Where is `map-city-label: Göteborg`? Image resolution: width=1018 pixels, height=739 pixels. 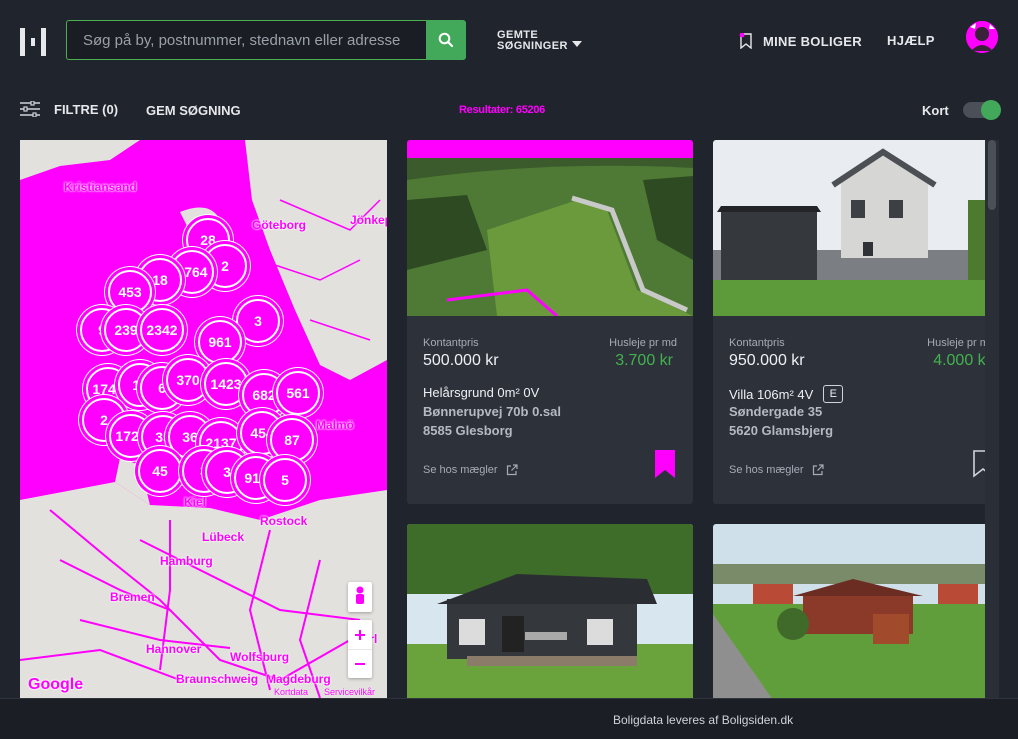
map-city-label: Göteborg is located at coordinates (279, 225).